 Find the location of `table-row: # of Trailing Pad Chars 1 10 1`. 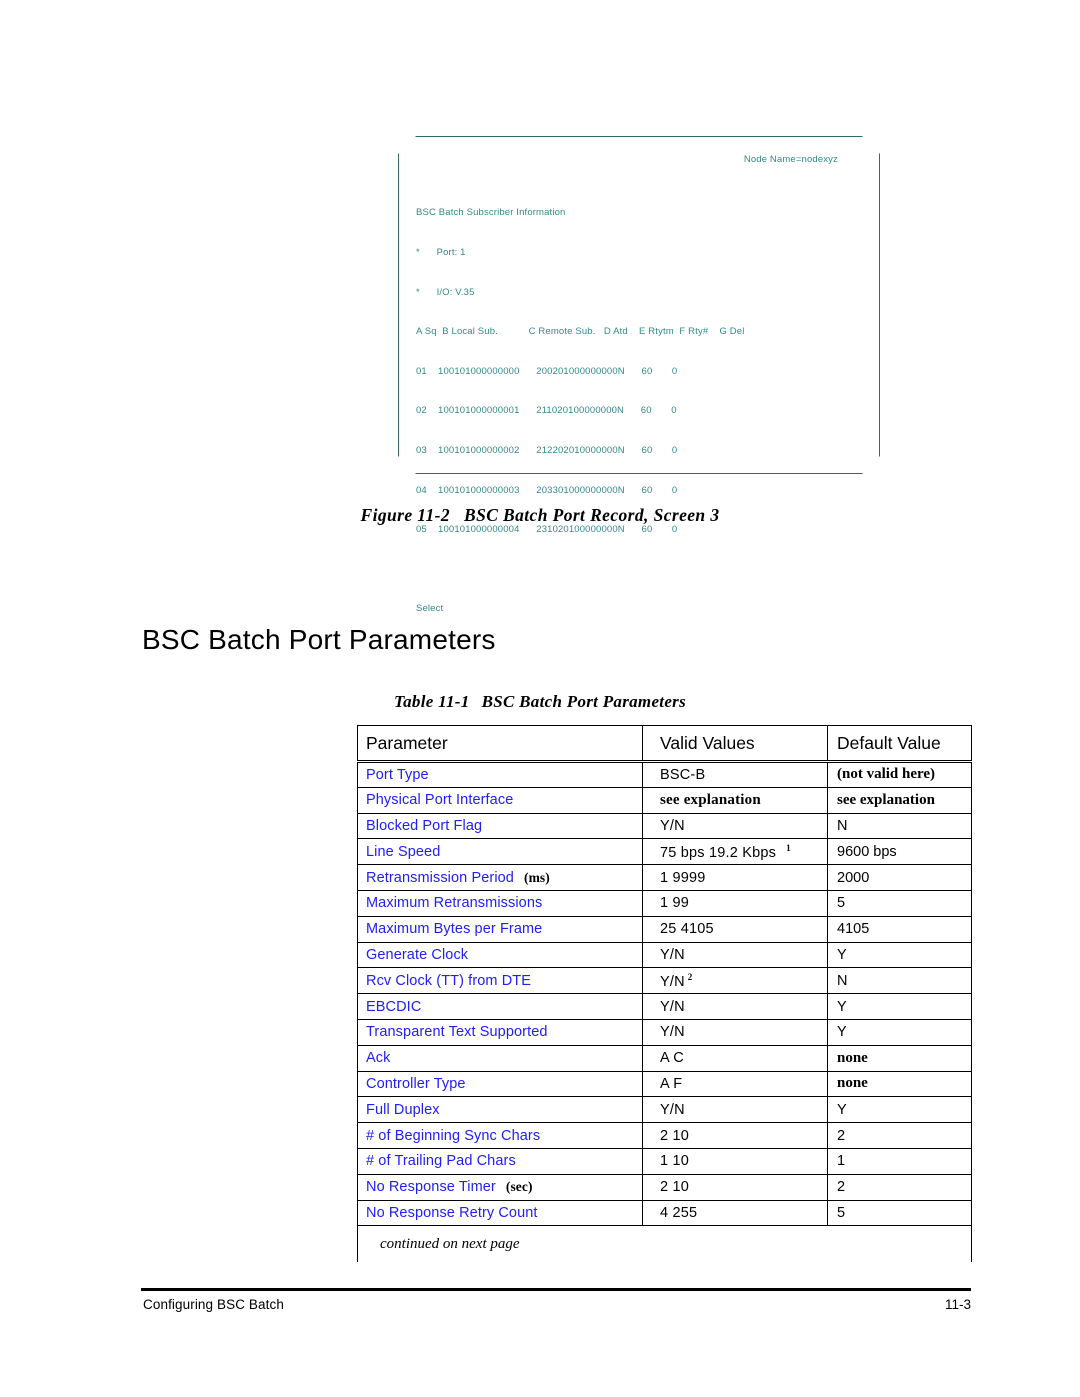

table-row: # of Trailing Pad Chars 1 10 1 is located at coordinates (664, 1161).